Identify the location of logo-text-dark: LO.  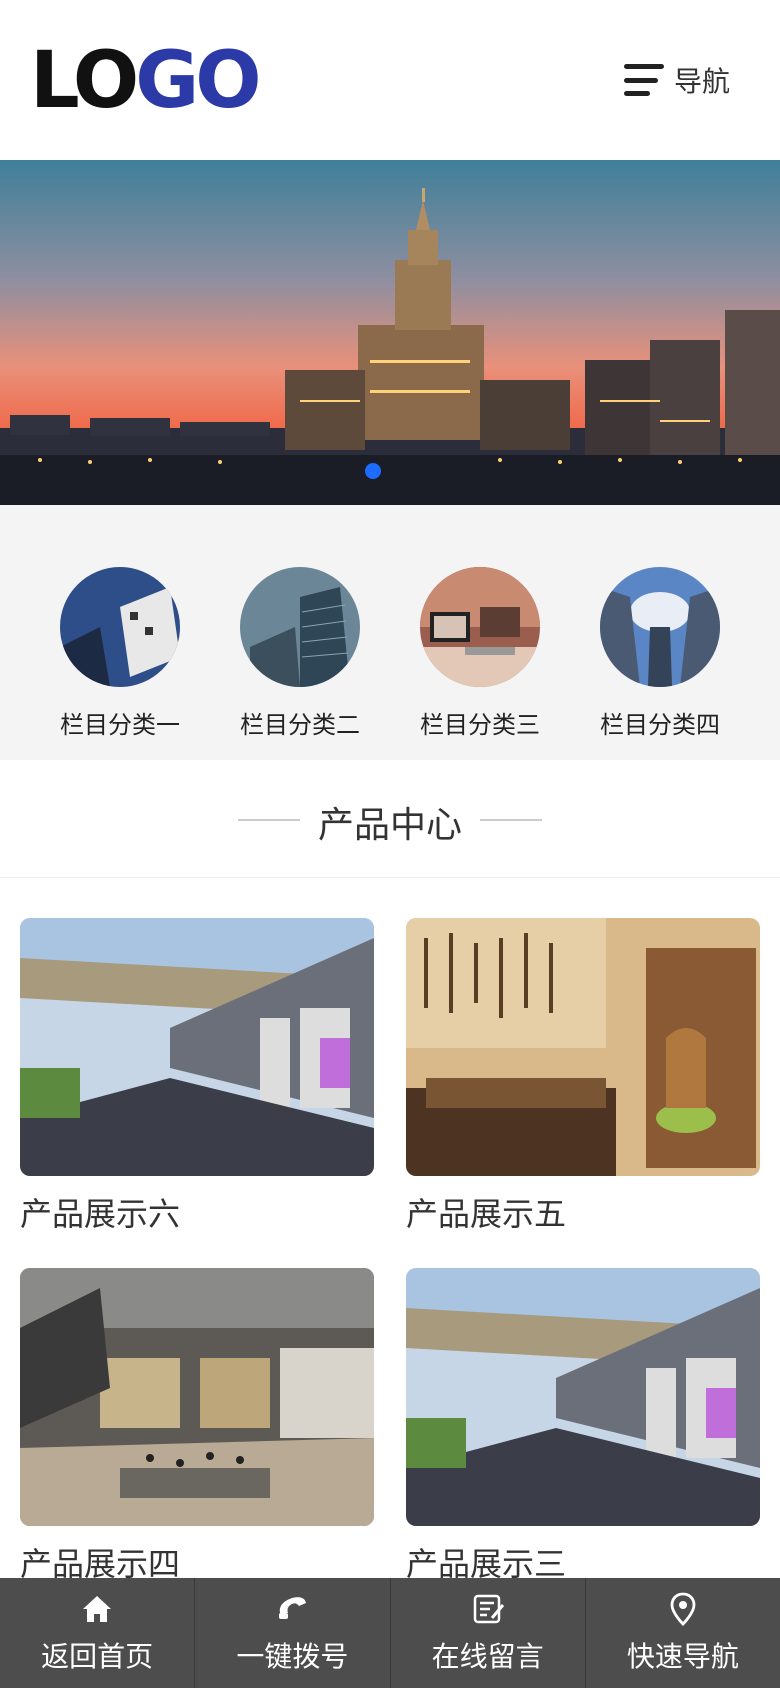
(84, 81).